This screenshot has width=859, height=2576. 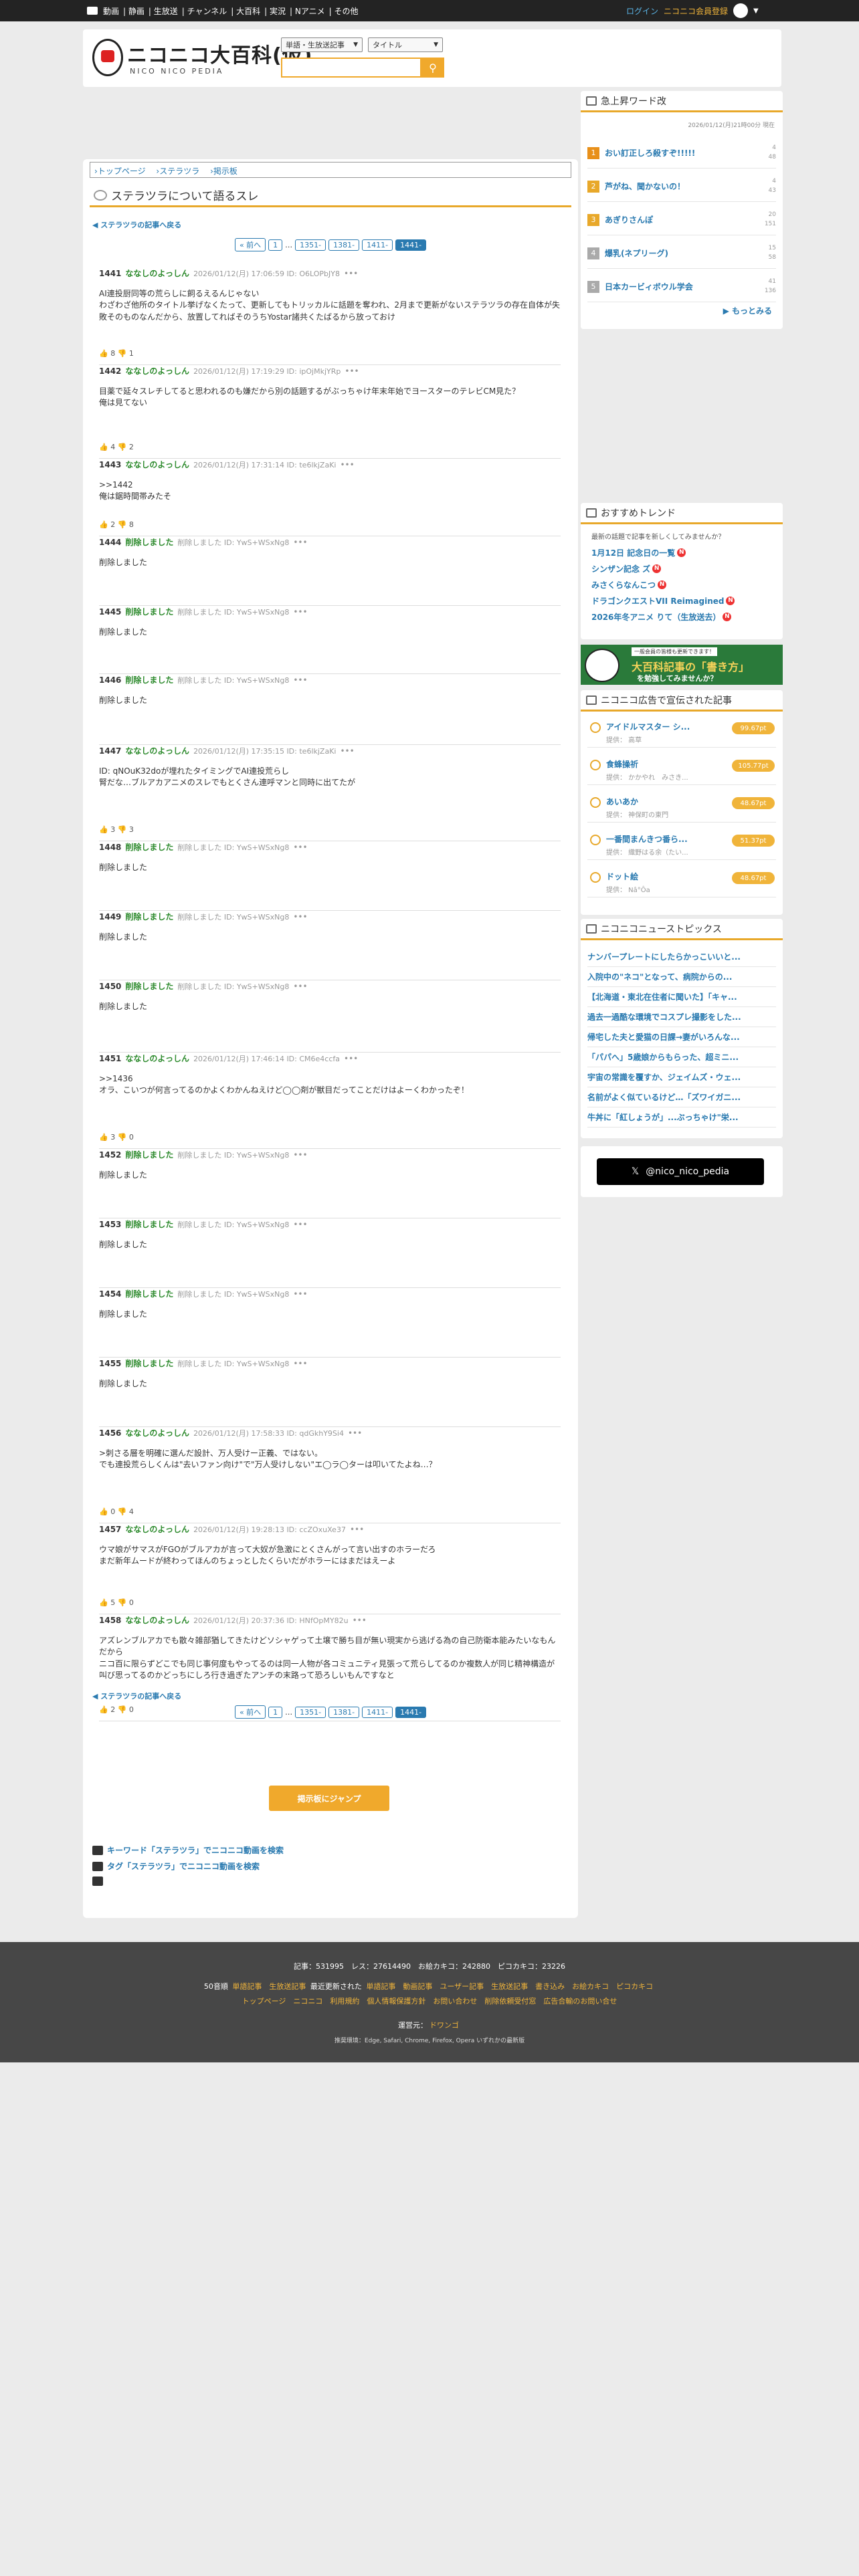 What do you see at coordinates (747, 310) in the screenshot?
I see `more-link: ▶ もっとみる` at bounding box center [747, 310].